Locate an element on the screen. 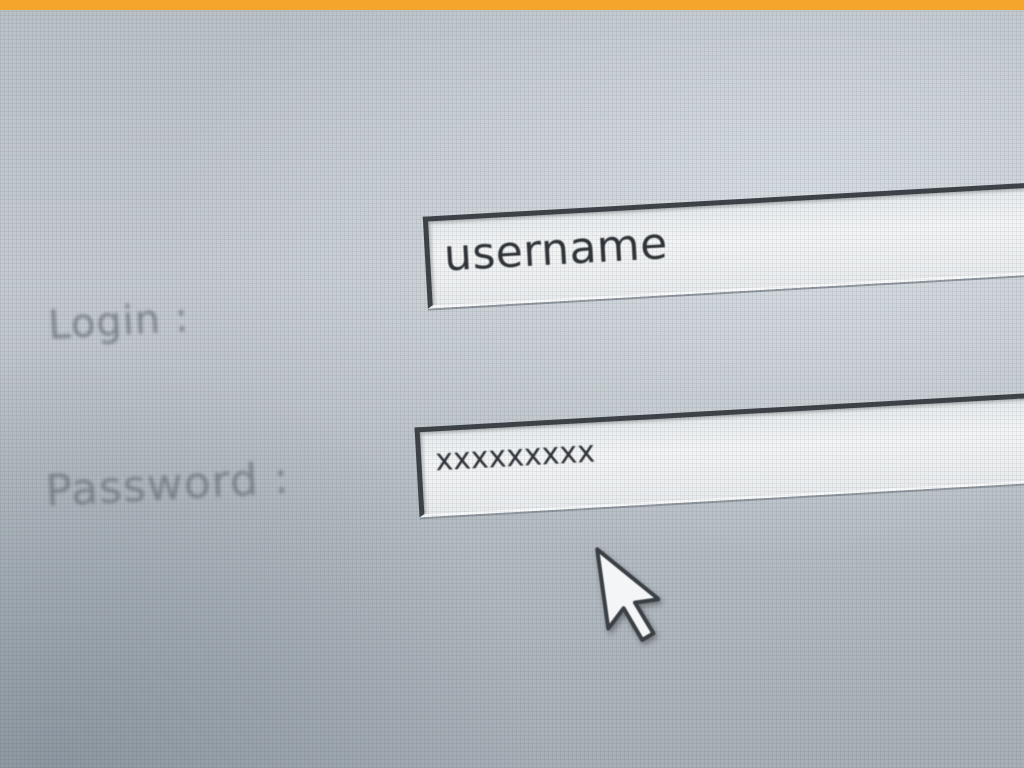 The width and height of the screenshot is (1024, 768). username-input: username is located at coordinates (723, 243).